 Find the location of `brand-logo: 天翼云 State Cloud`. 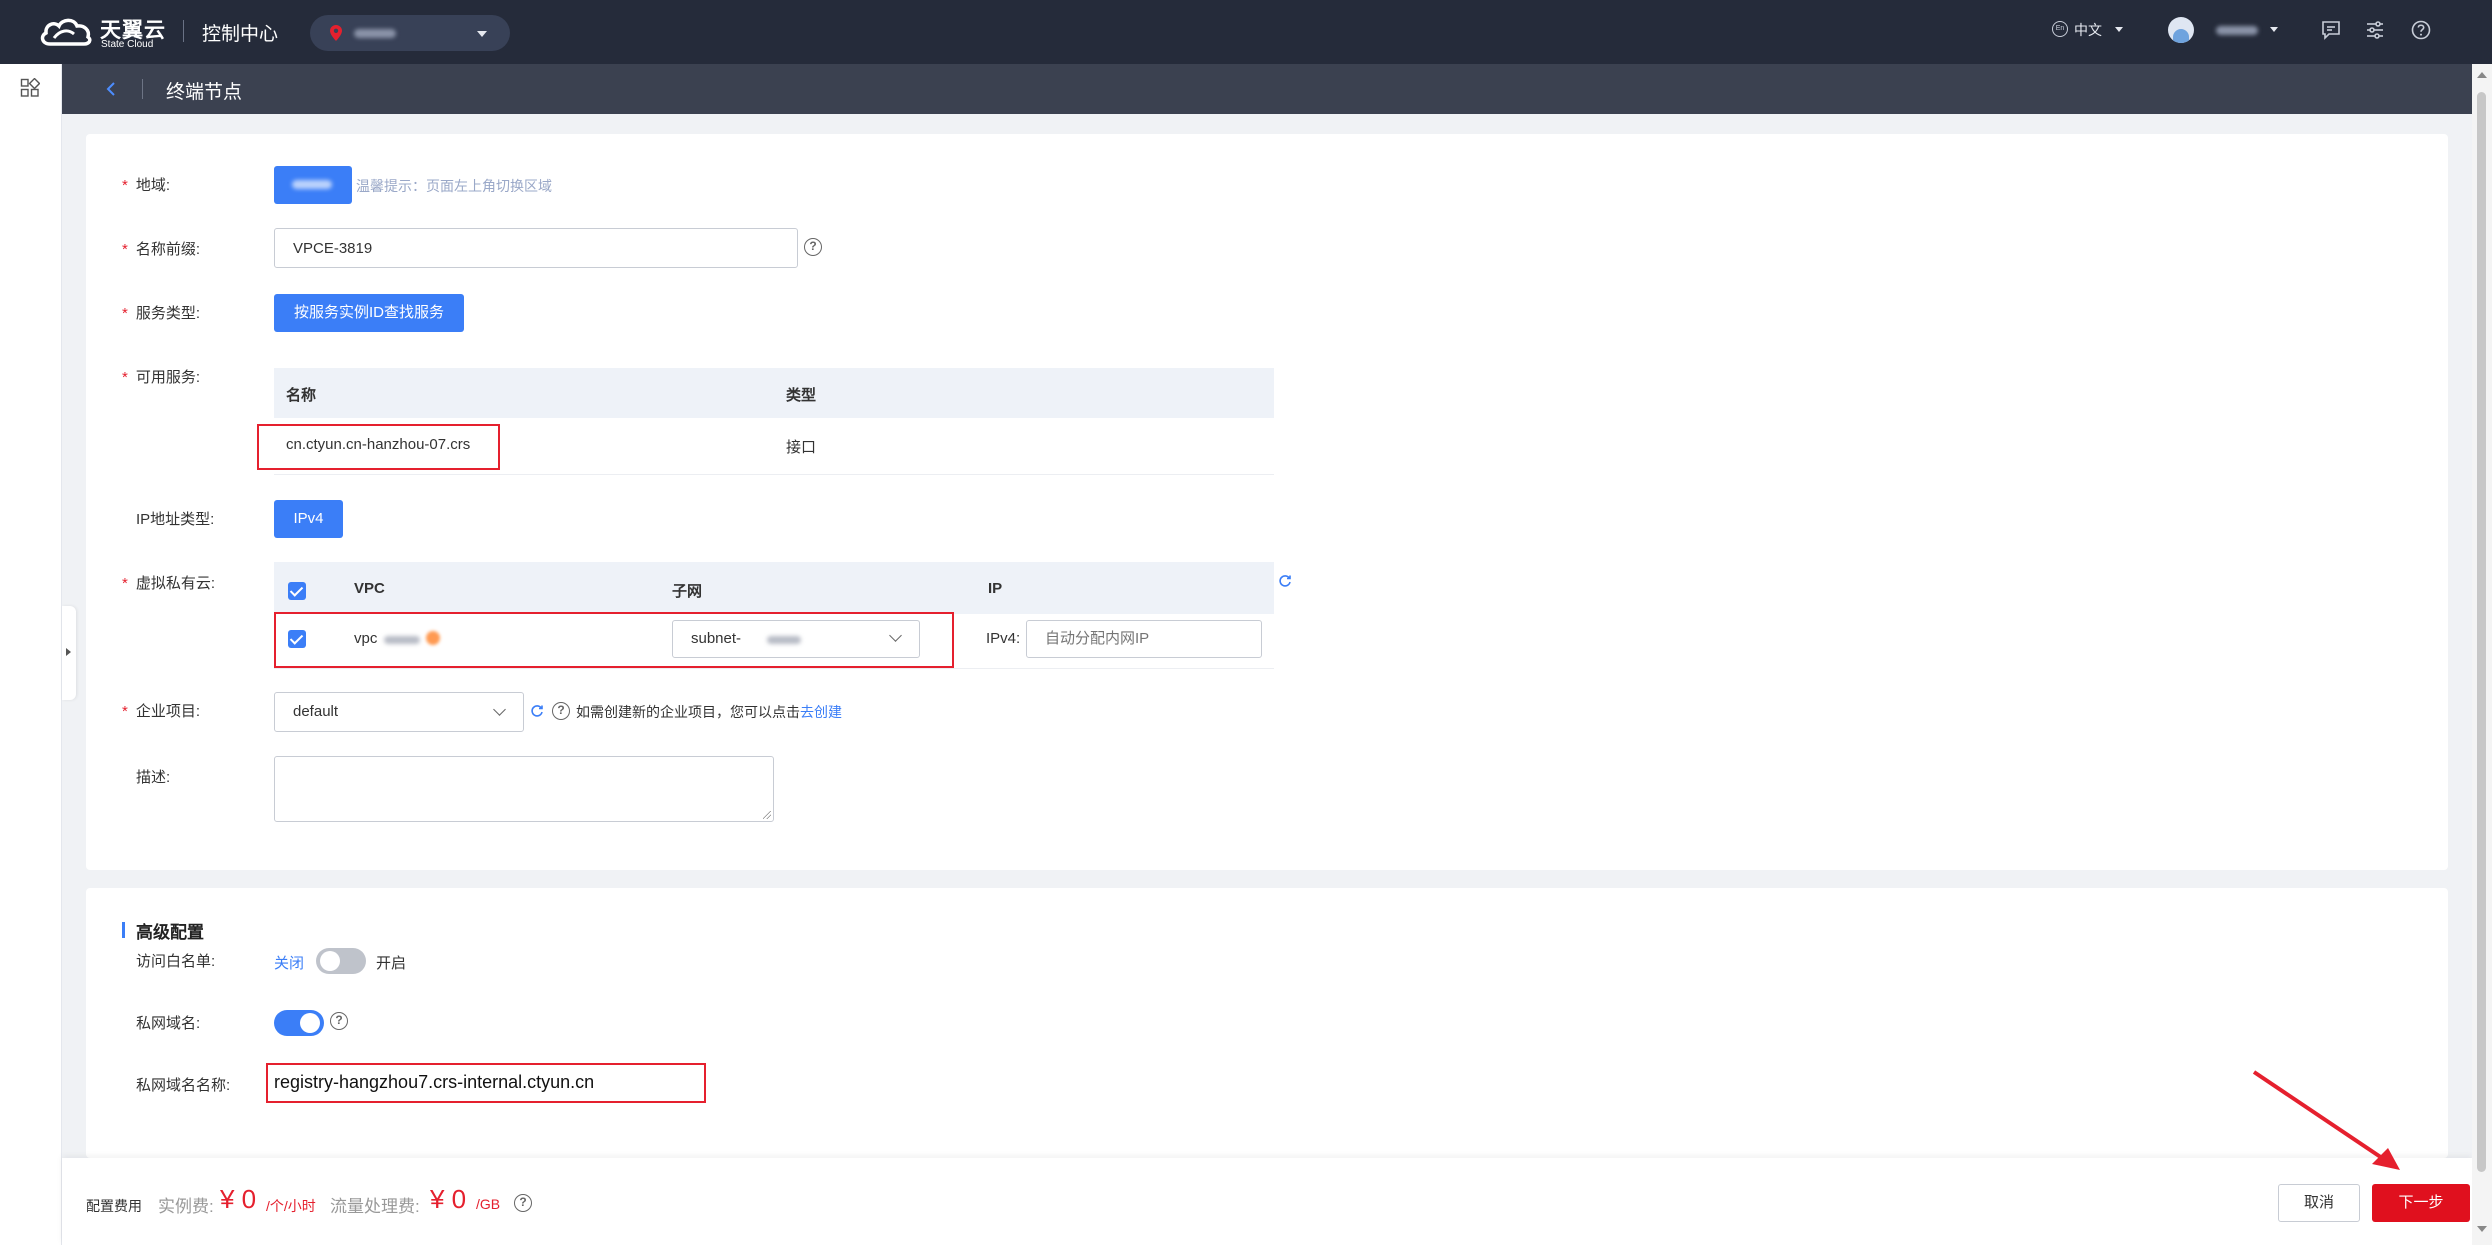

brand-logo: 天翼云 State Cloud is located at coordinates (103, 32).